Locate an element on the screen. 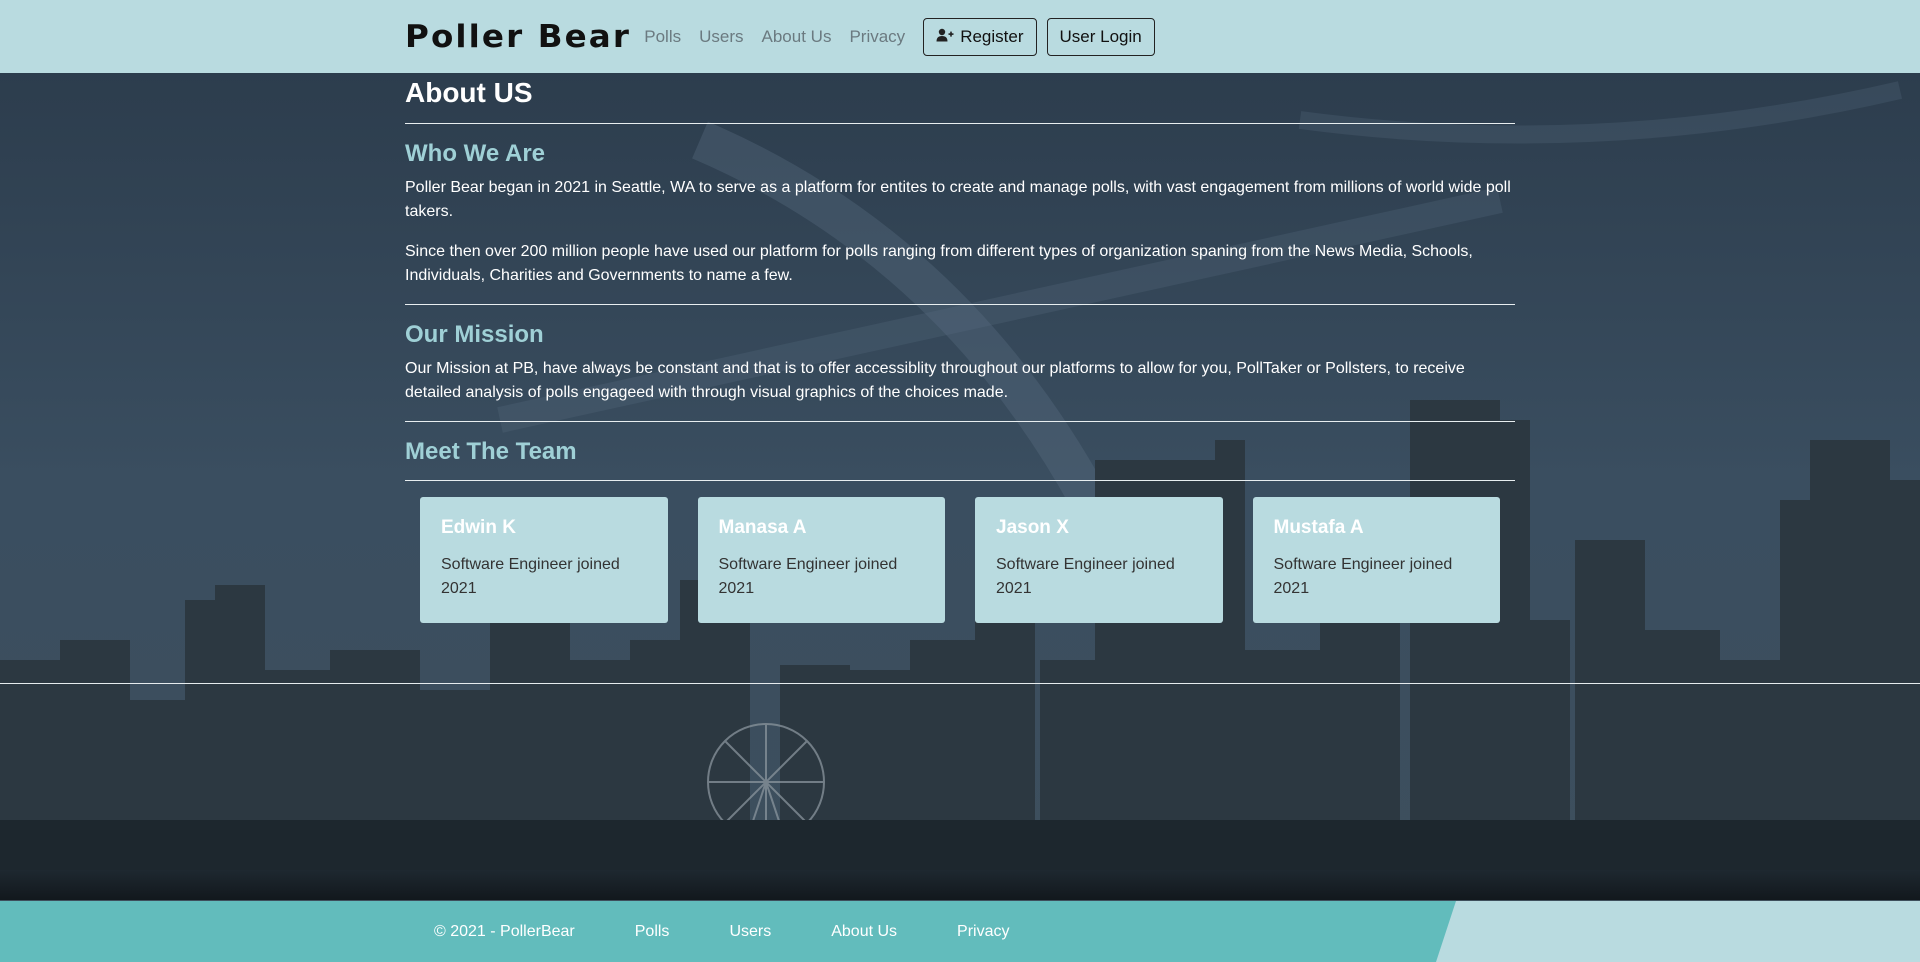 The image size is (1920, 962). section-title-who: Who We Are is located at coordinates (475, 153).